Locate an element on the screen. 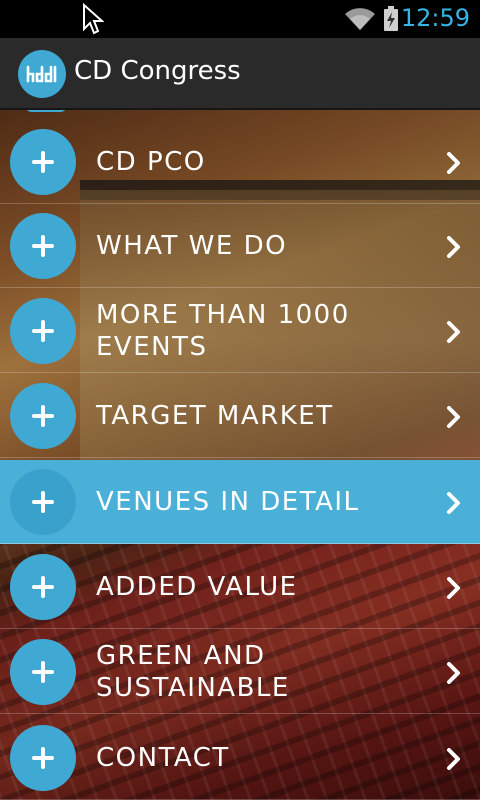 The height and width of the screenshot is (800, 480). menu-item-events: MORE THAN 1000 EVENTS is located at coordinates (240, 331).